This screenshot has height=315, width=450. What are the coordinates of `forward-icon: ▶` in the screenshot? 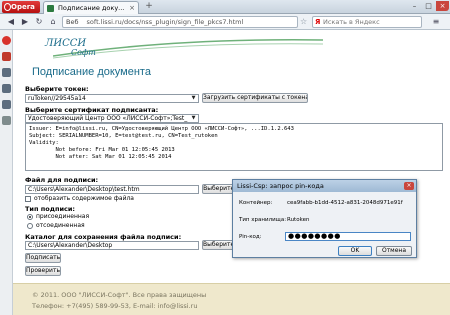 It's located at (25, 22).